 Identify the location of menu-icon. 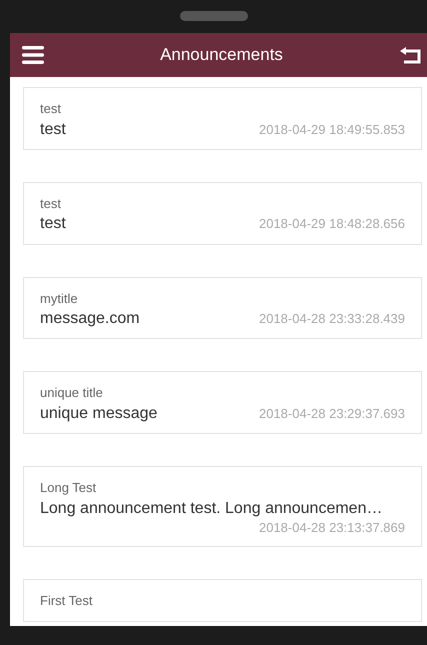
(33, 55).